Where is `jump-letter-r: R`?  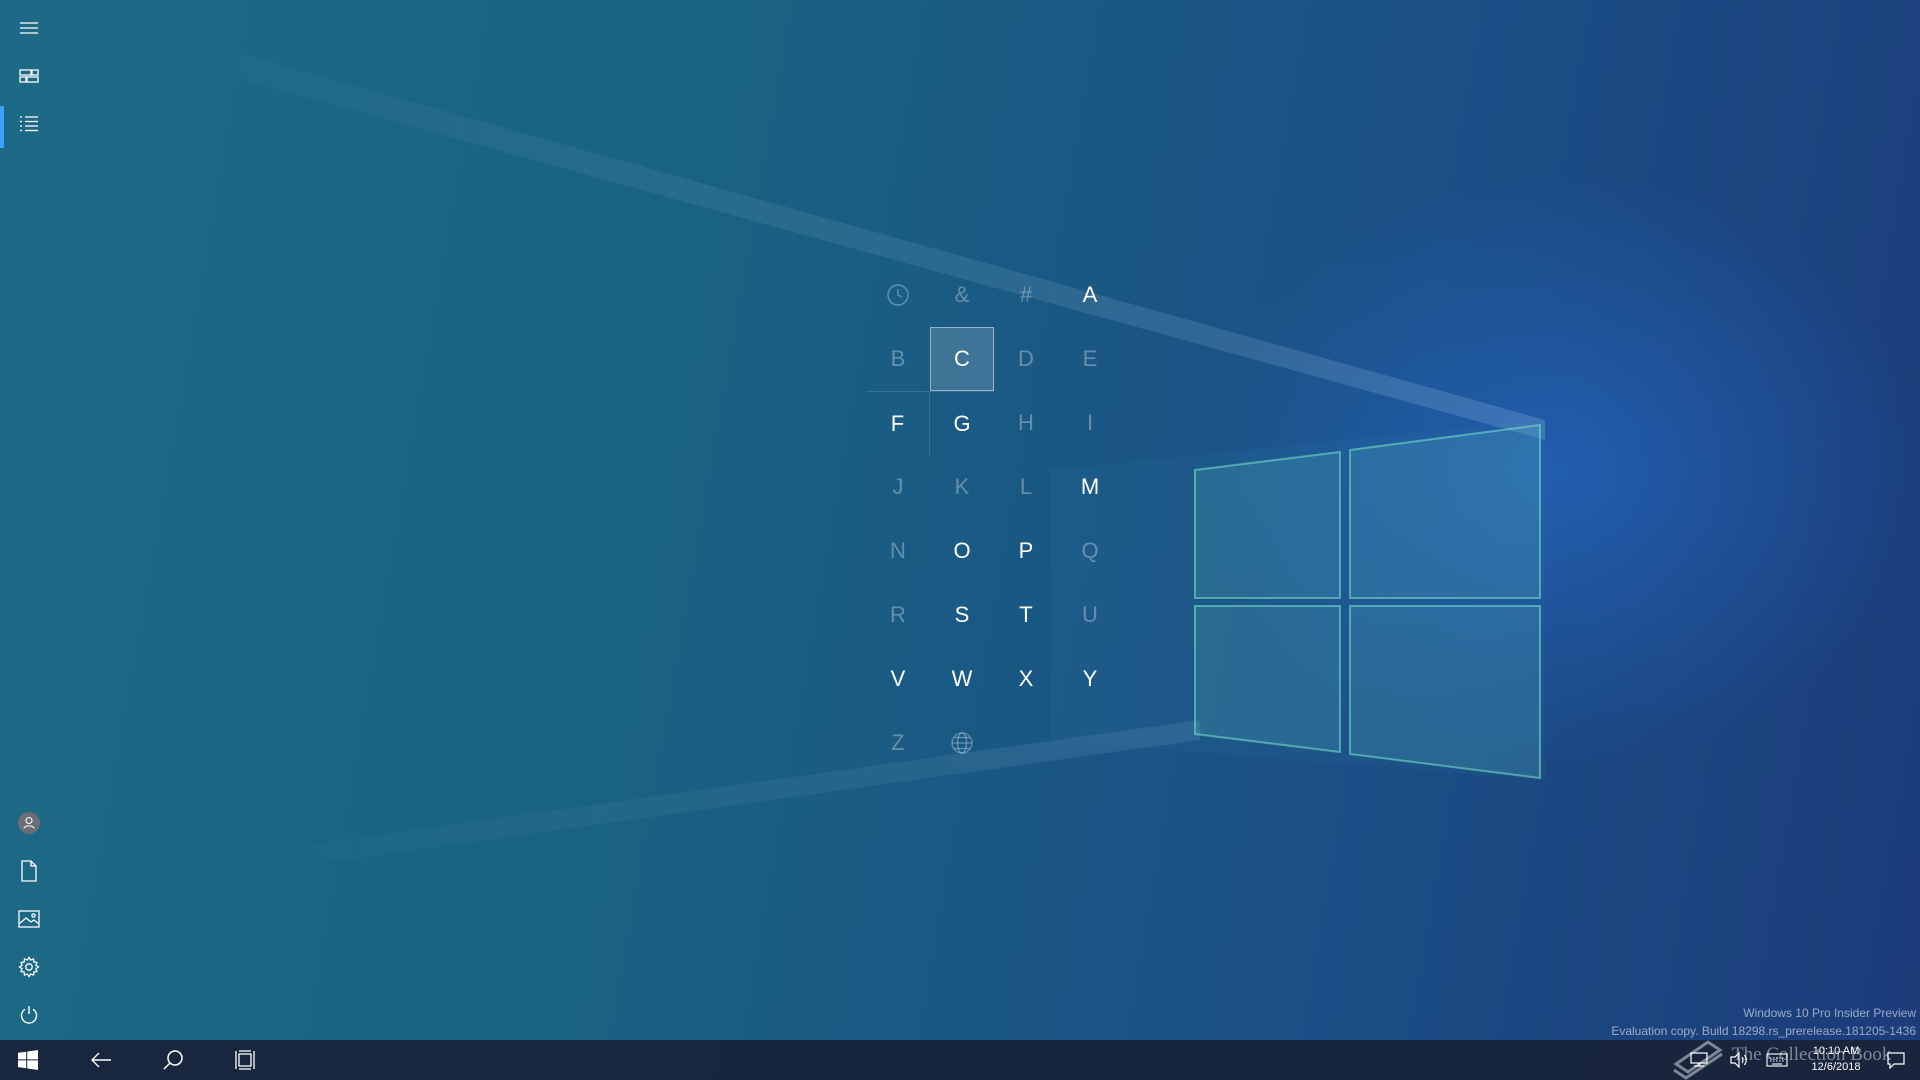 jump-letter-r: R is located at coordinates (898, 614).